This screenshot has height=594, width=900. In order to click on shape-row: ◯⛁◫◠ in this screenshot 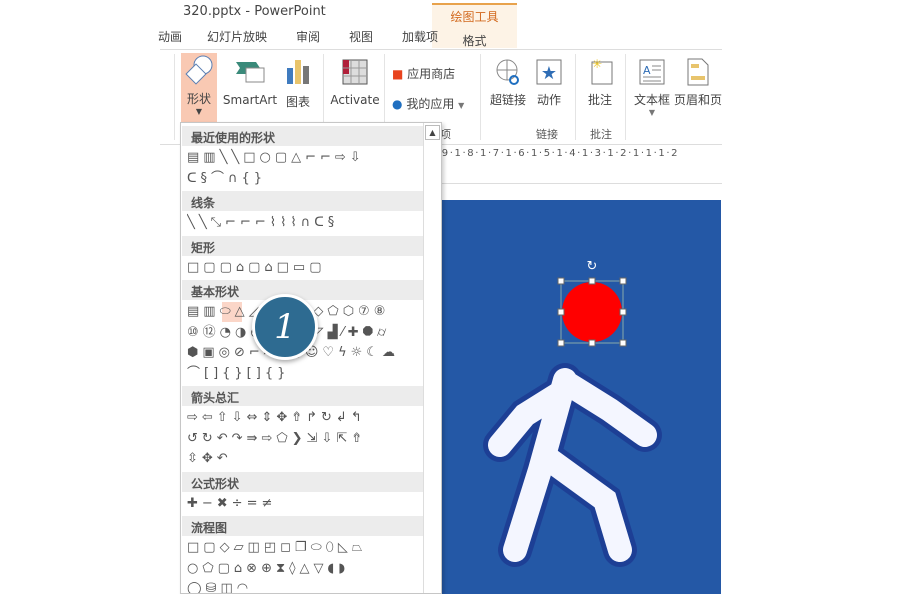, I will do `click(305, 586)`.